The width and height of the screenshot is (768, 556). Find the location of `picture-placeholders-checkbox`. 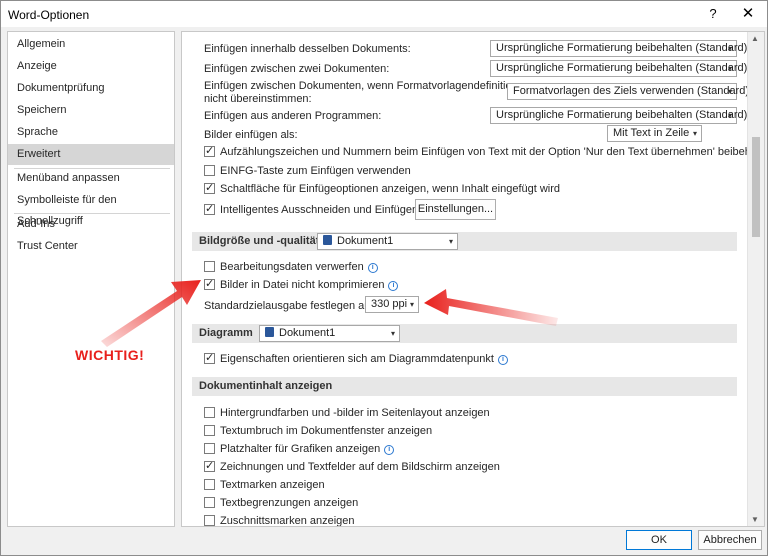

picture-placeholders-checkbox is located at coordinates (209, 448).